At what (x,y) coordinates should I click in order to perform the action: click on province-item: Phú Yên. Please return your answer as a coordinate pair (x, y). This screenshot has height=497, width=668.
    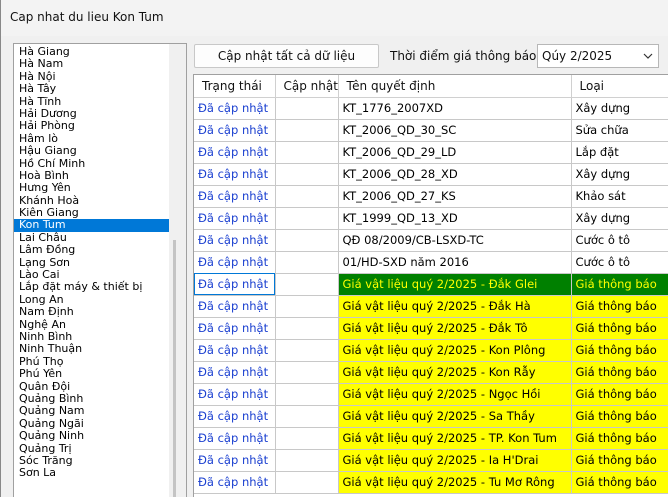
    Looking at the image, I should click on (92, 373).